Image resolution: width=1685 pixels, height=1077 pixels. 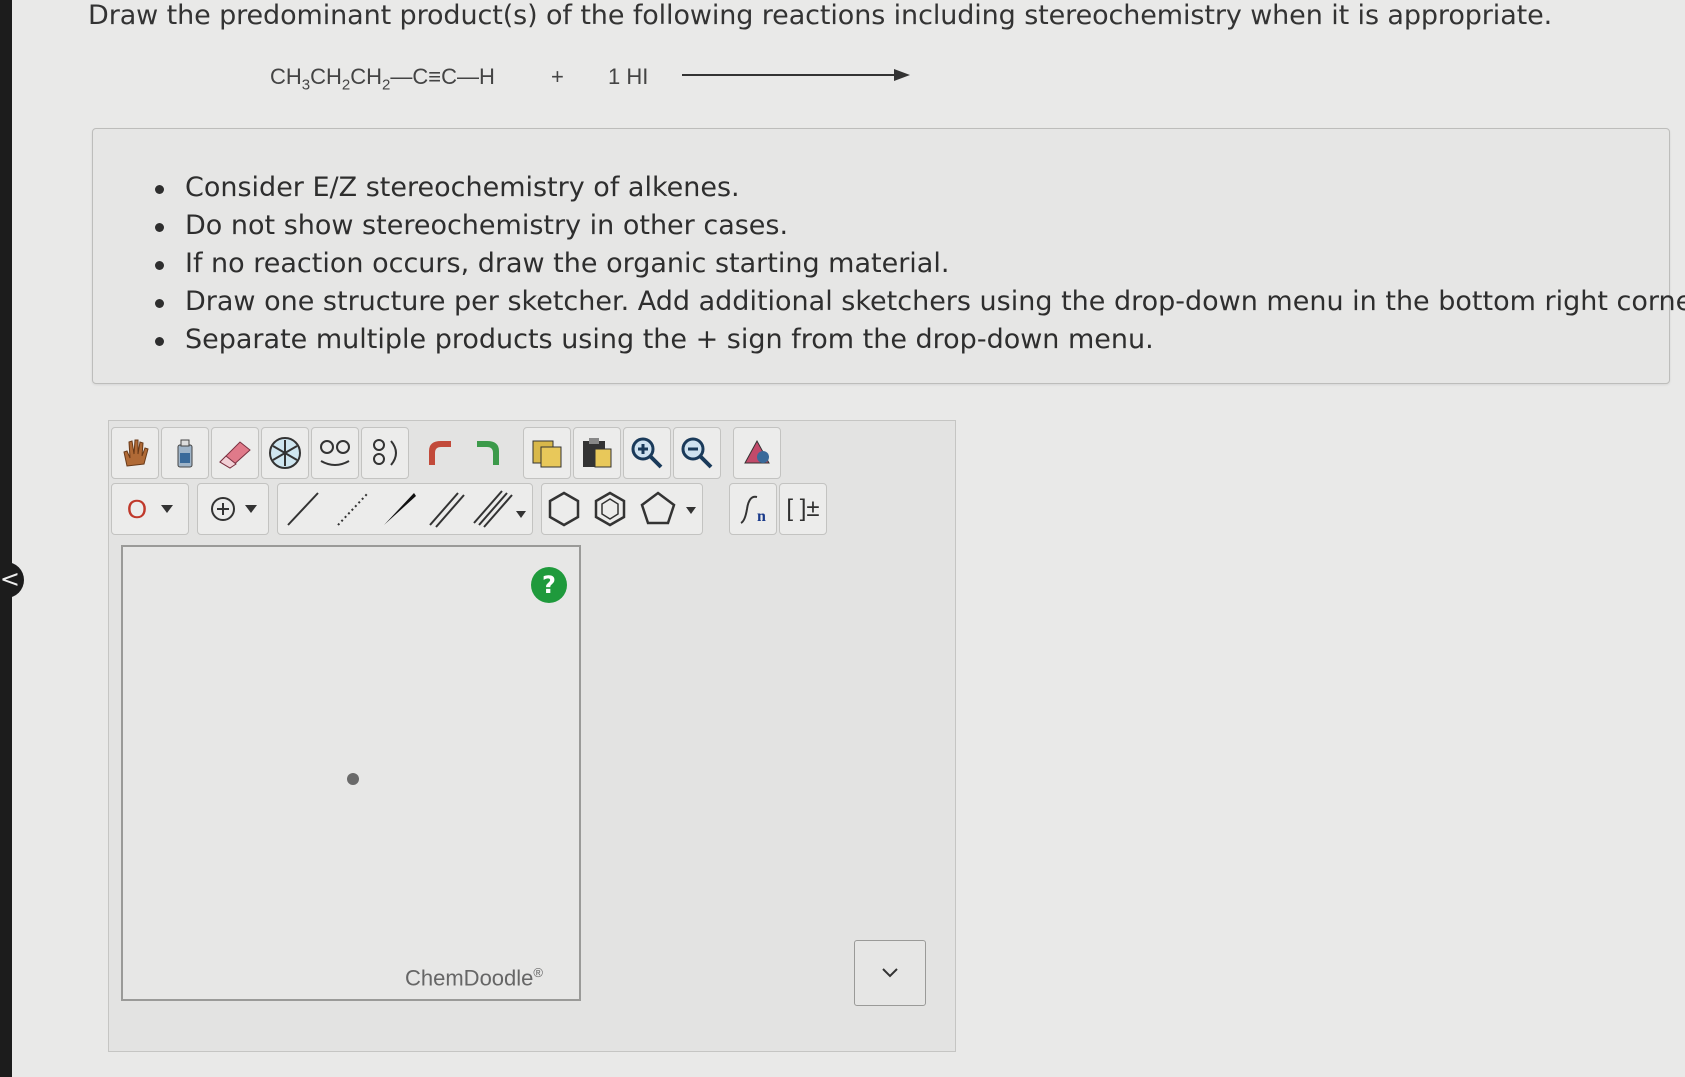 What do you see at coordinates (6, 538) in the screenshot?
I see `left-edge` at bounding box center [6, 538].